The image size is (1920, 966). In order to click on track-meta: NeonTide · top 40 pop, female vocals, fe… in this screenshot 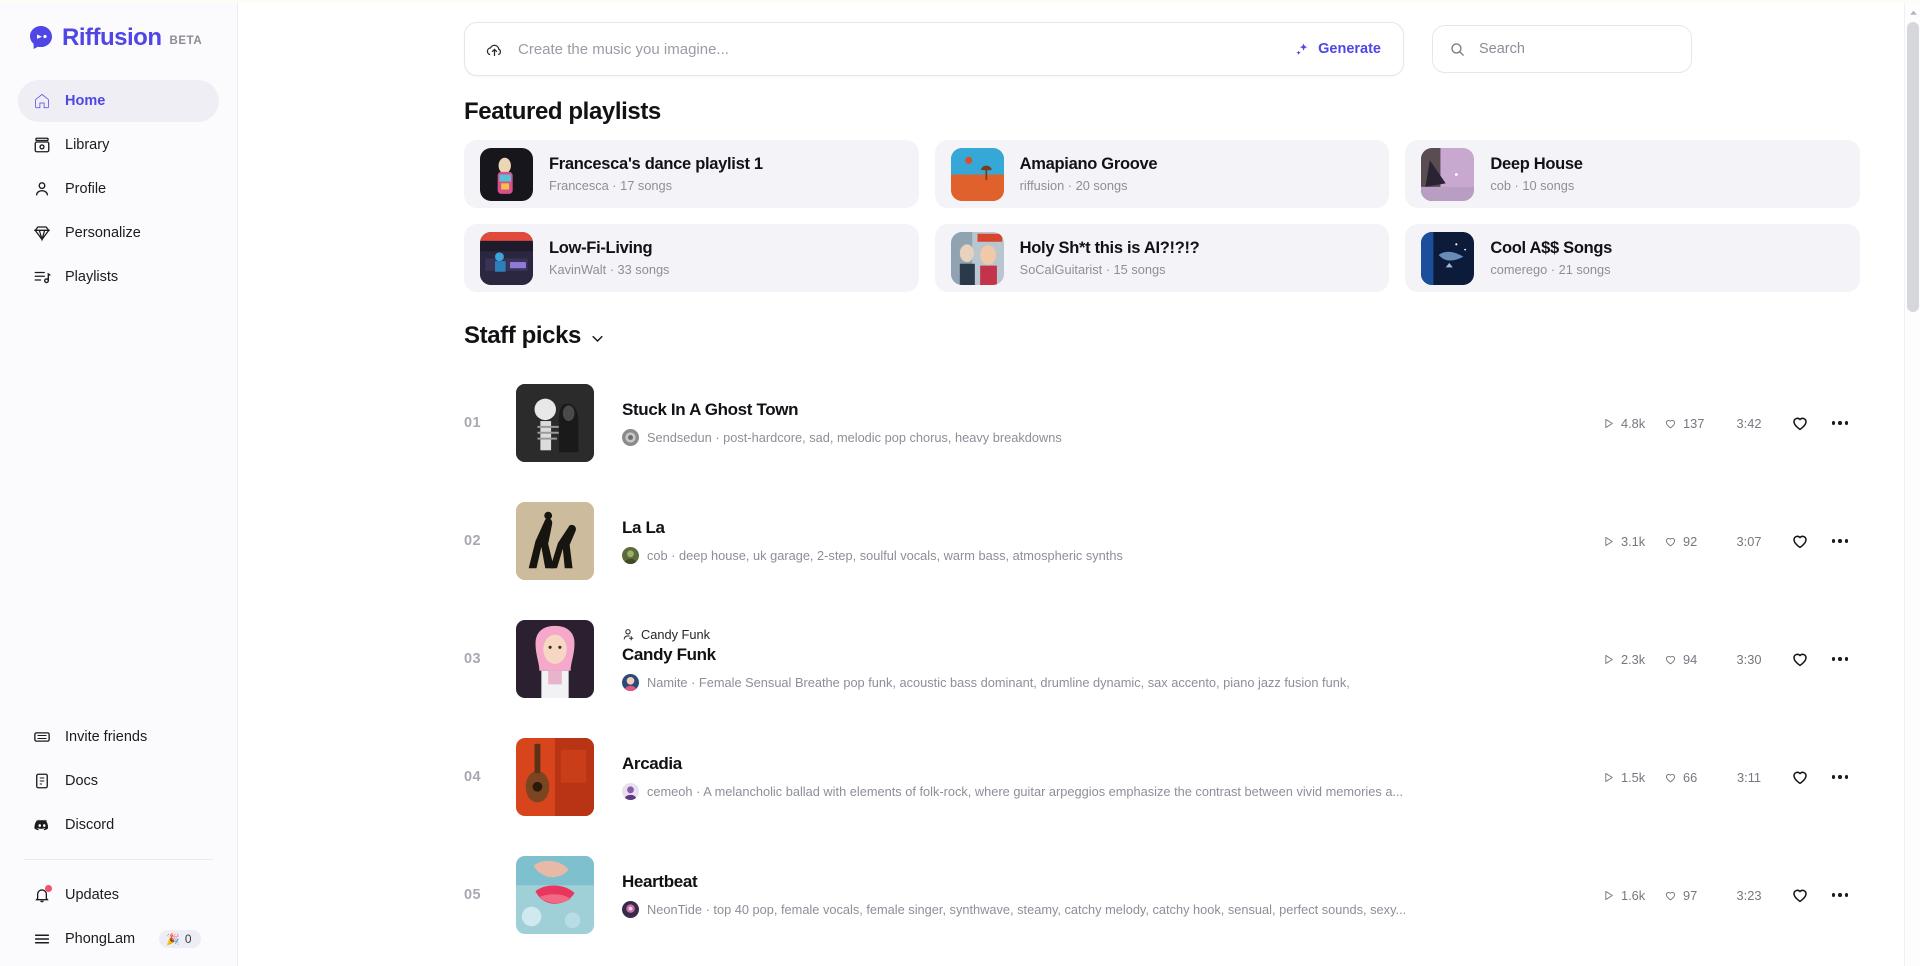, I will do `click(1099, 909)`.